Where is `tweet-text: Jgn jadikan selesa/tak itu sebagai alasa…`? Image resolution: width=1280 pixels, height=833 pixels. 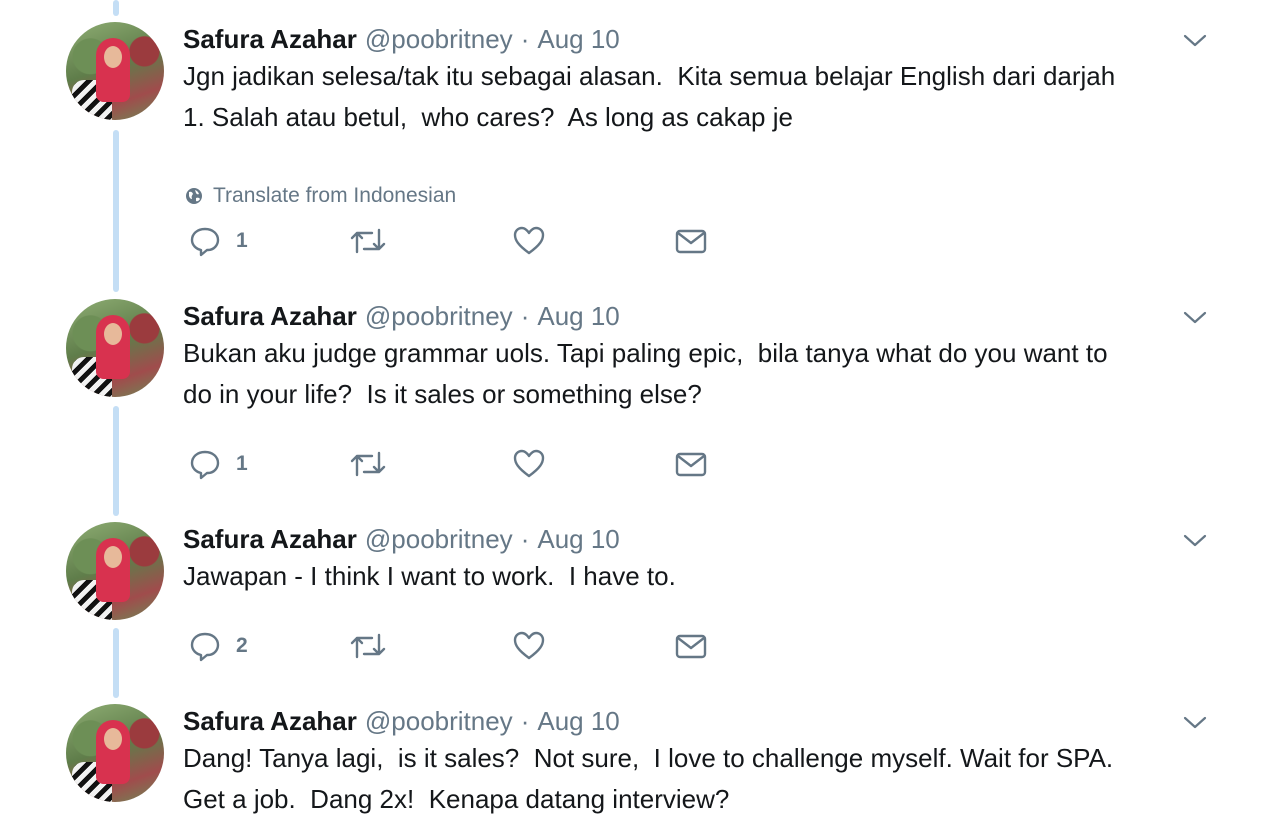
tweet-text: Jgn jadikan selesa/tak itu sebagai alasa… is located at coordinates (649, 96).